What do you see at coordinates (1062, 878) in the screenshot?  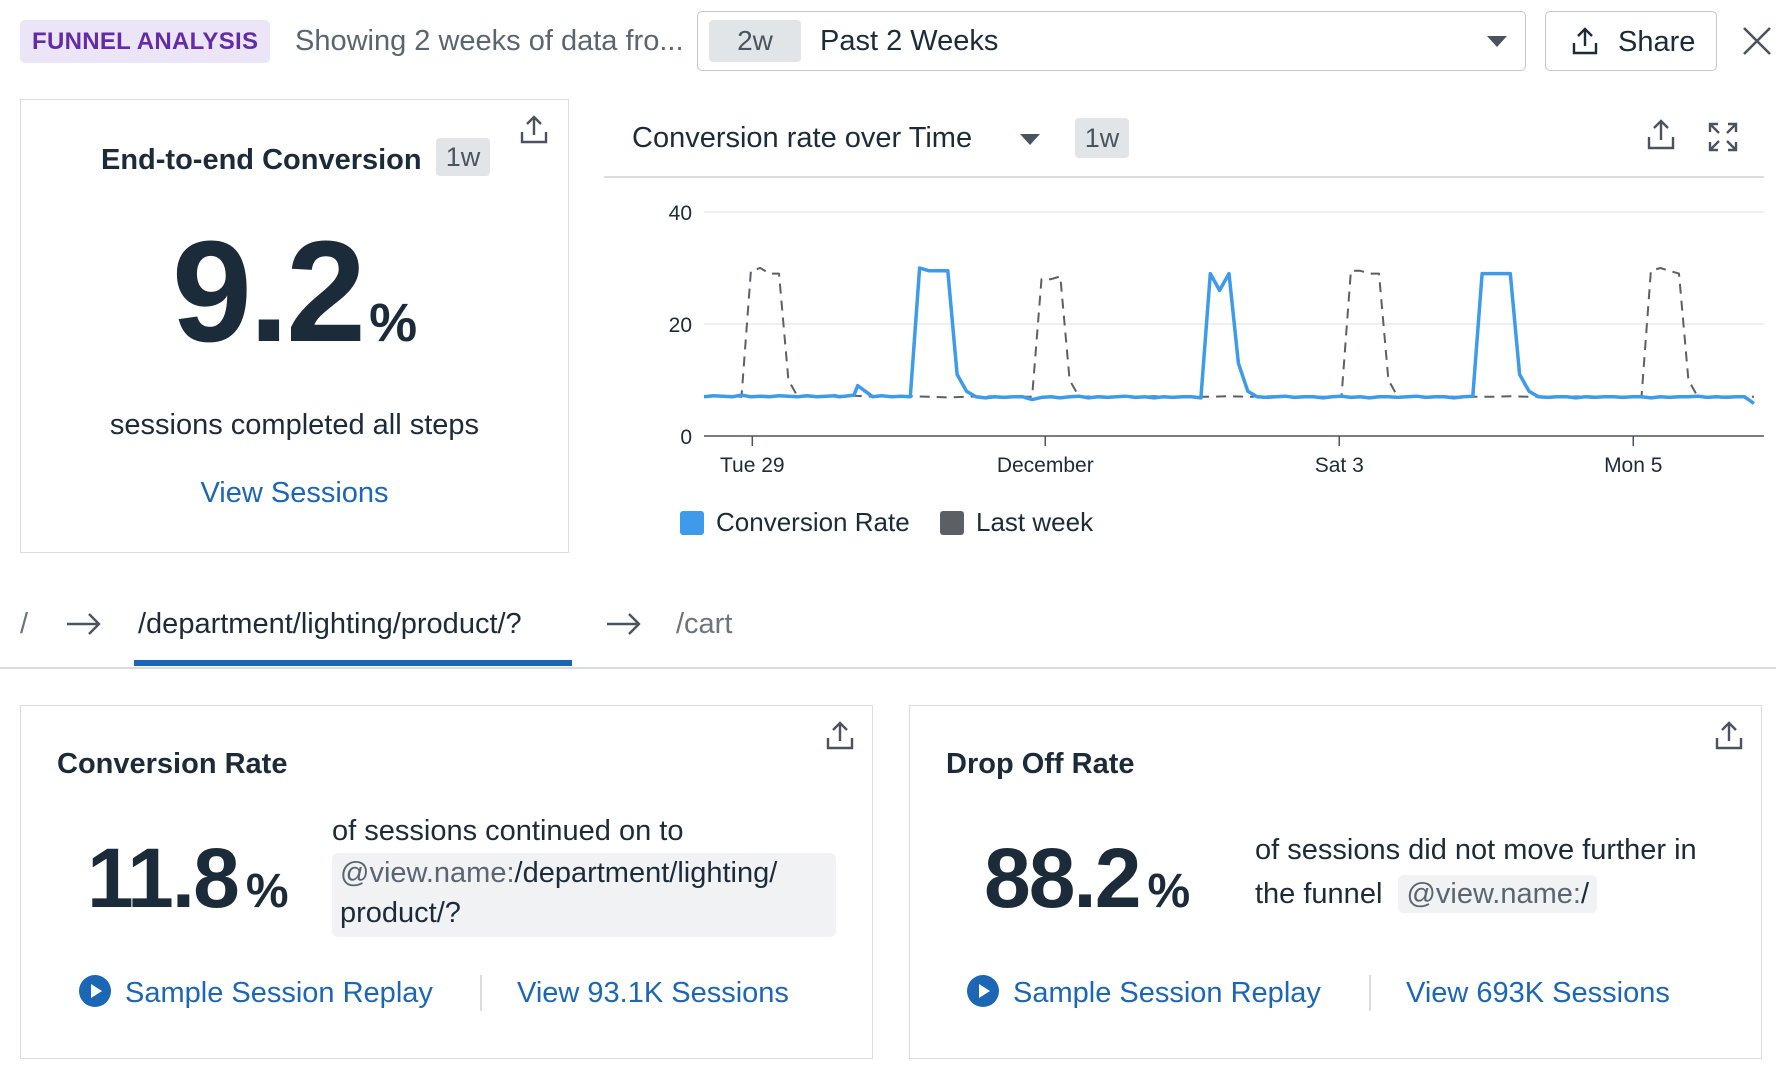 I see `value-number: 88.2` at bounding box center [1062, 878].